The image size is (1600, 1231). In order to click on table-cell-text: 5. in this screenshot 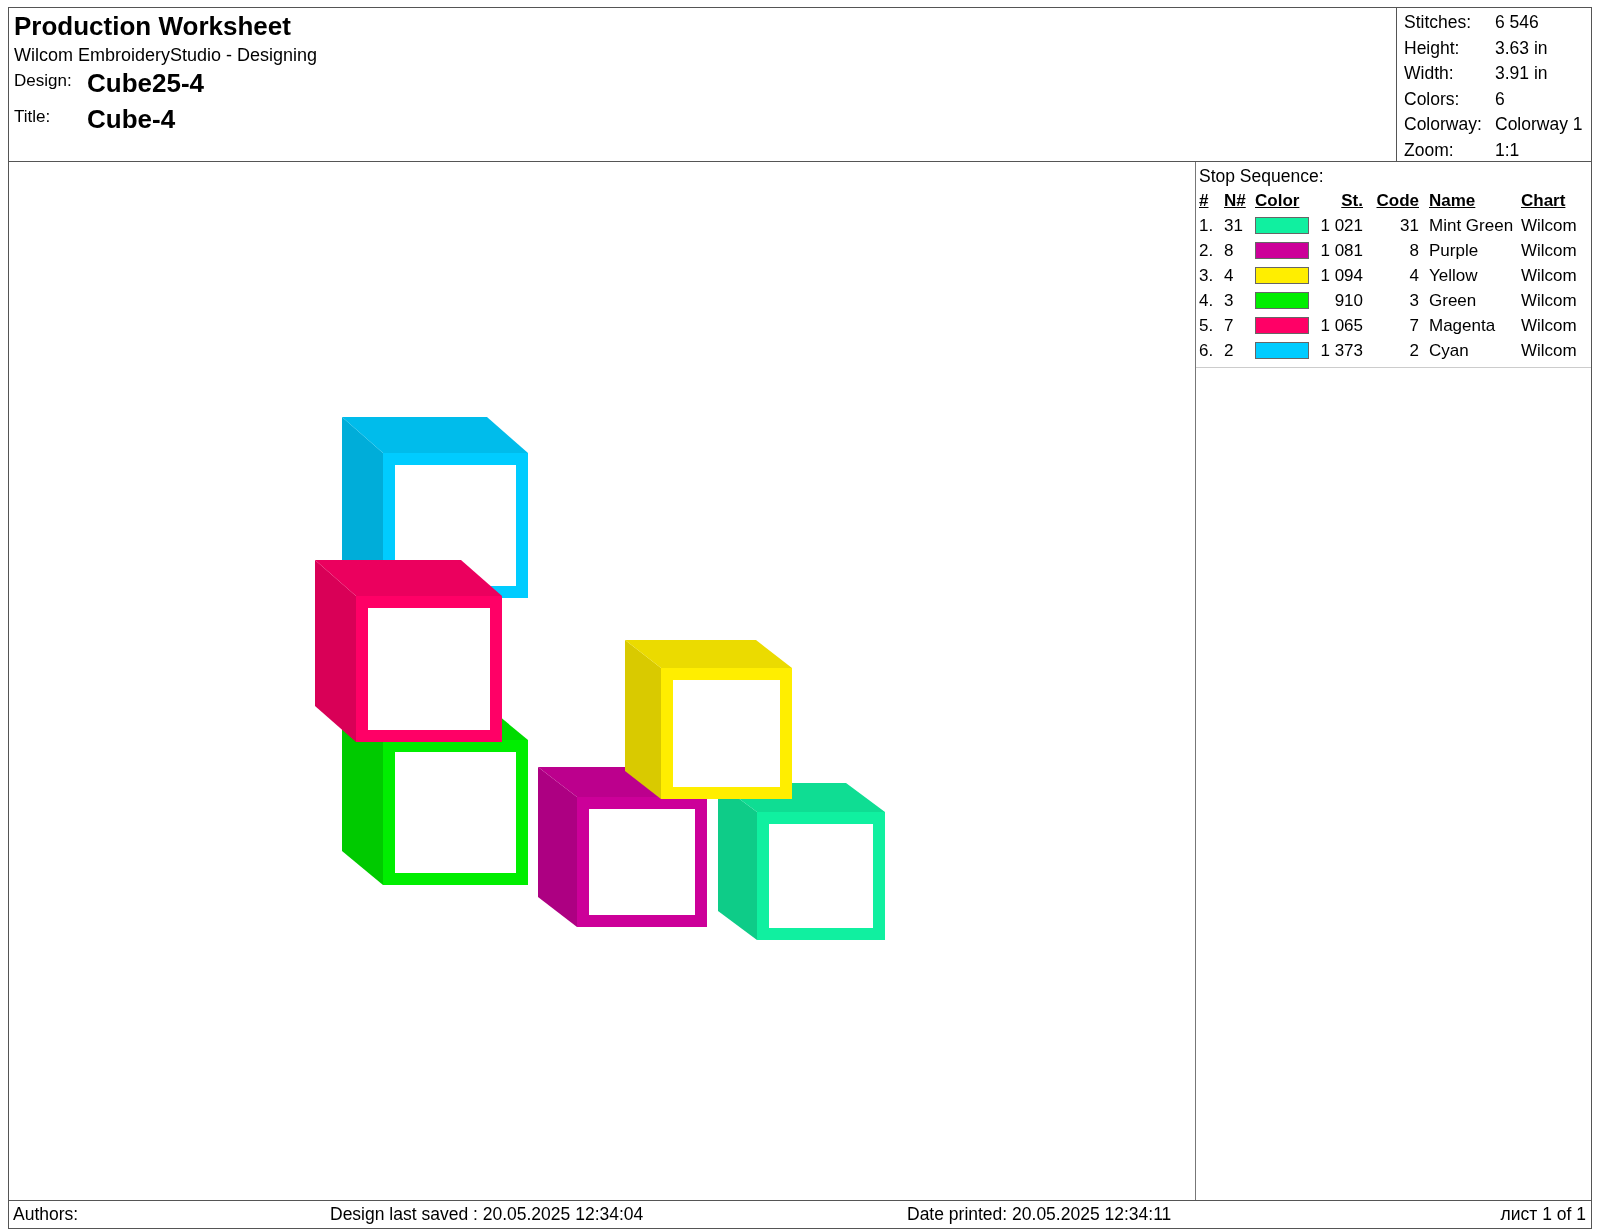, I will do `click(1207, 325)`.